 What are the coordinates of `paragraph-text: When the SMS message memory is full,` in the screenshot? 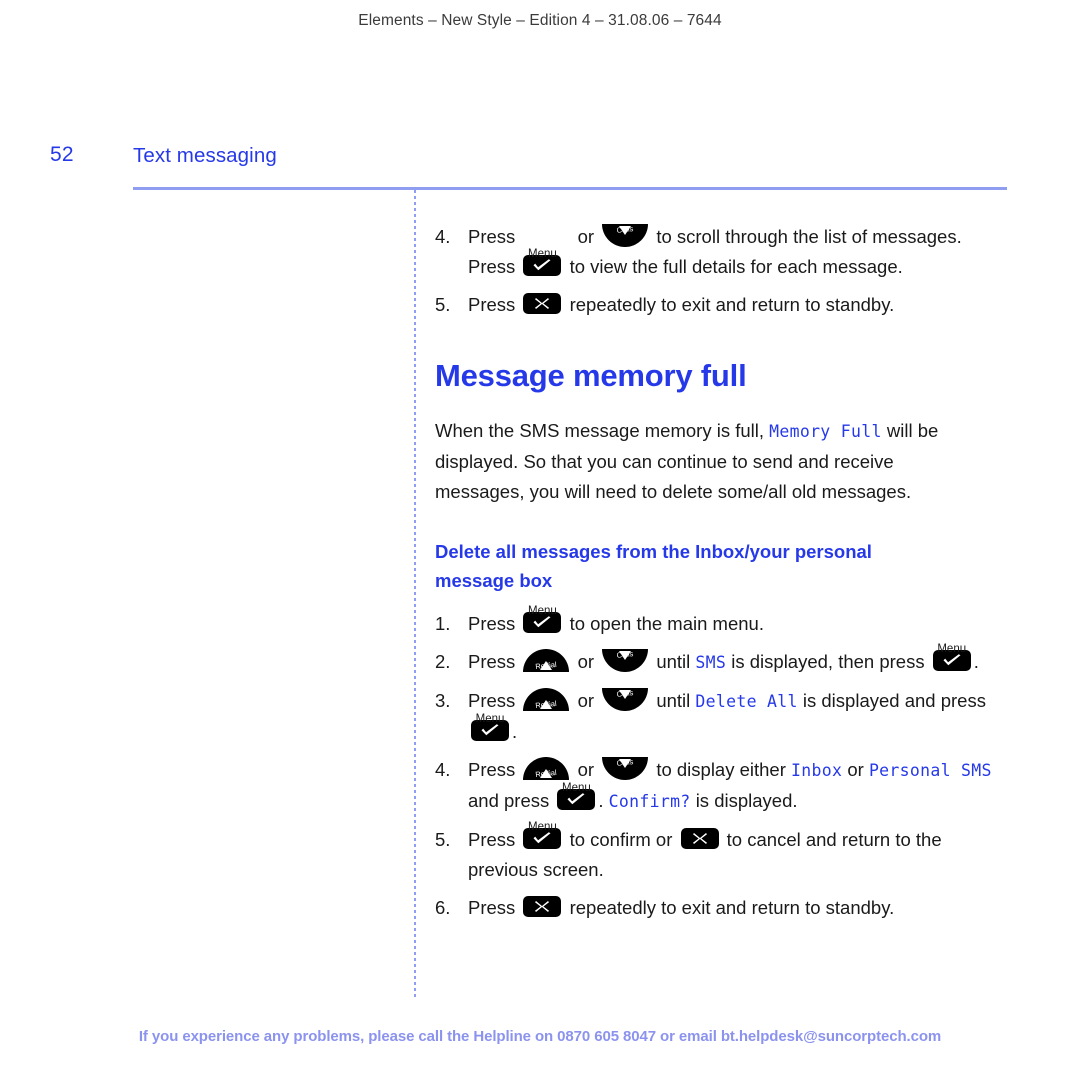 It's located at (599, 430).